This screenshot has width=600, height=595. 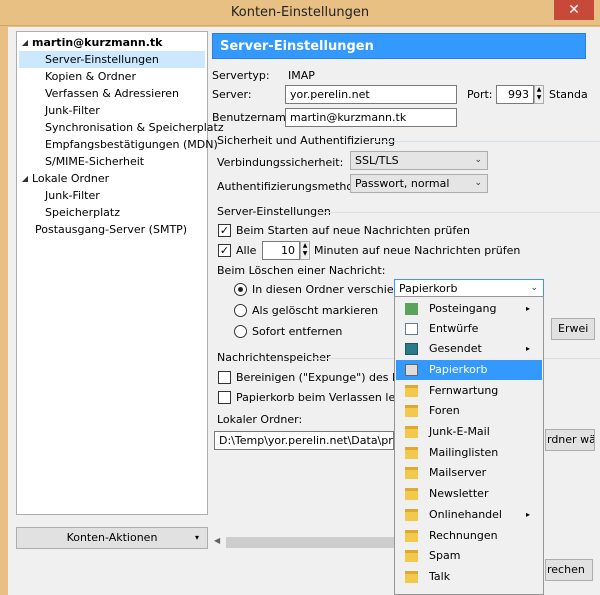 I want to click on menu-item-label: Junk-E-Mail, so click(x=459, y=431).